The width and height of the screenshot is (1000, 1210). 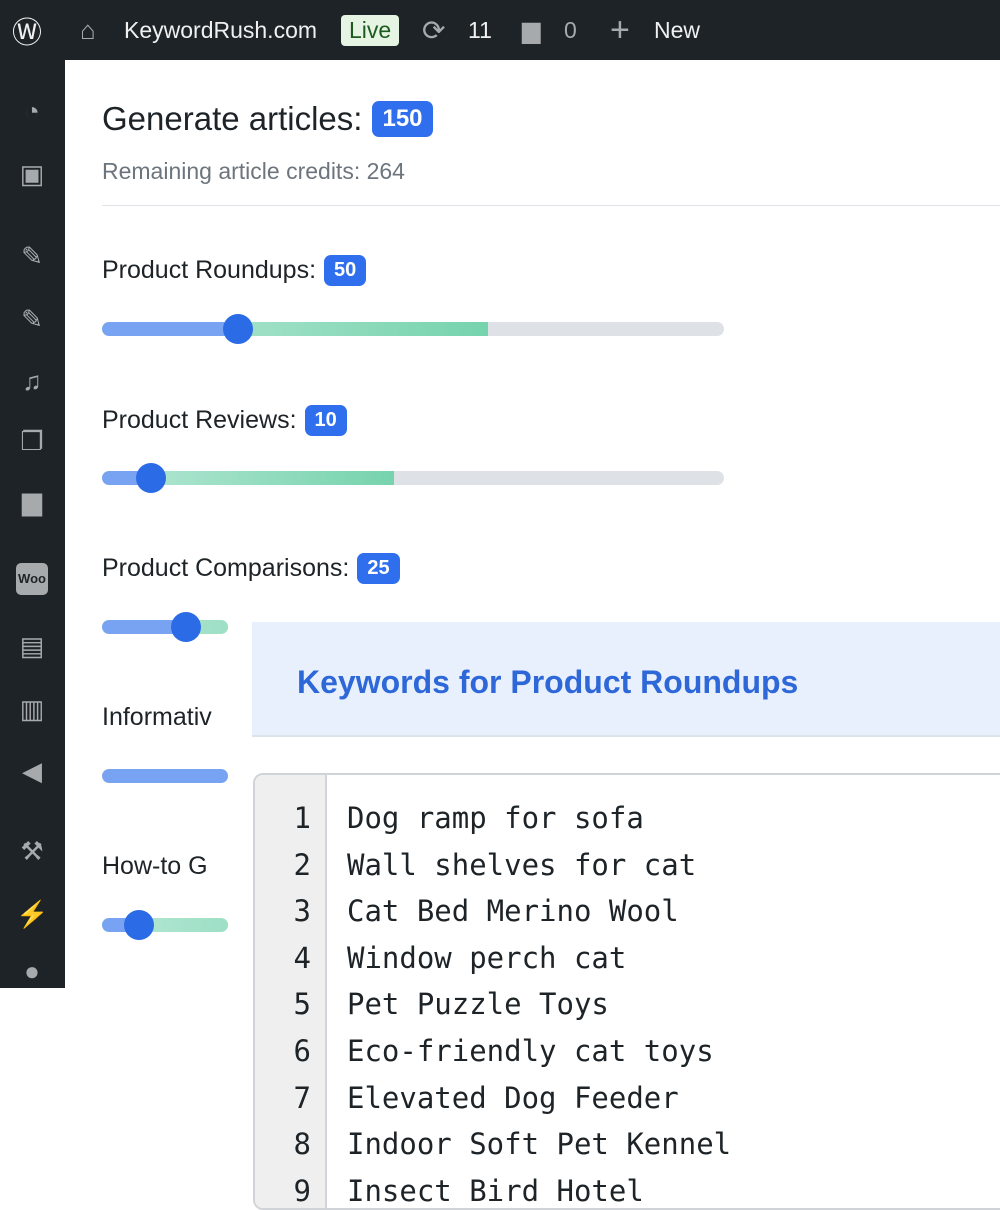 What do you see at coordinates (677, 30) in the screenshot?
I see `new-link: New` at bounding box center [677, 30].